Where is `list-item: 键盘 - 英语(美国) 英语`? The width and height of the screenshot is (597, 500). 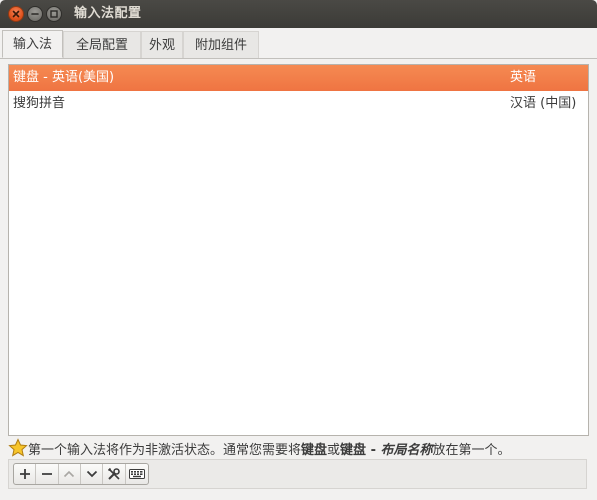
list-item: 键盘 - 英语(美国) 英语 is located at coordinates (298, 78).